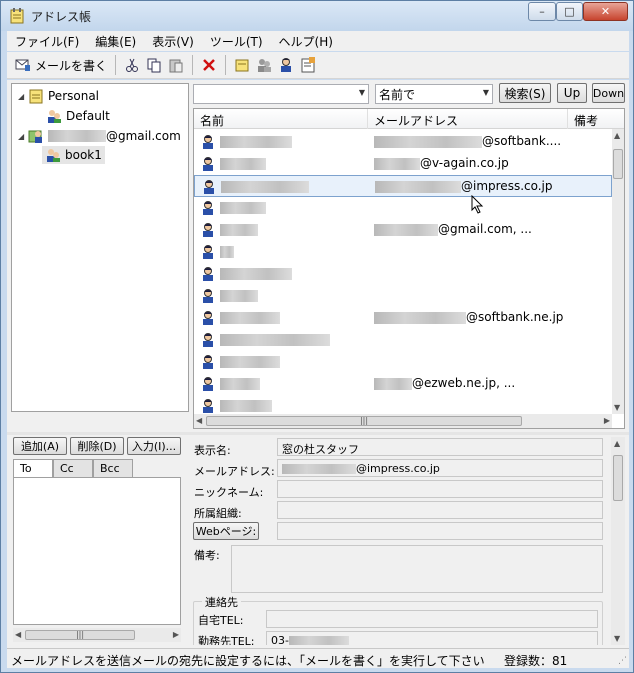 The image size is (634, 673). I want to click on tree-node-default: Default, so click(78, 116).